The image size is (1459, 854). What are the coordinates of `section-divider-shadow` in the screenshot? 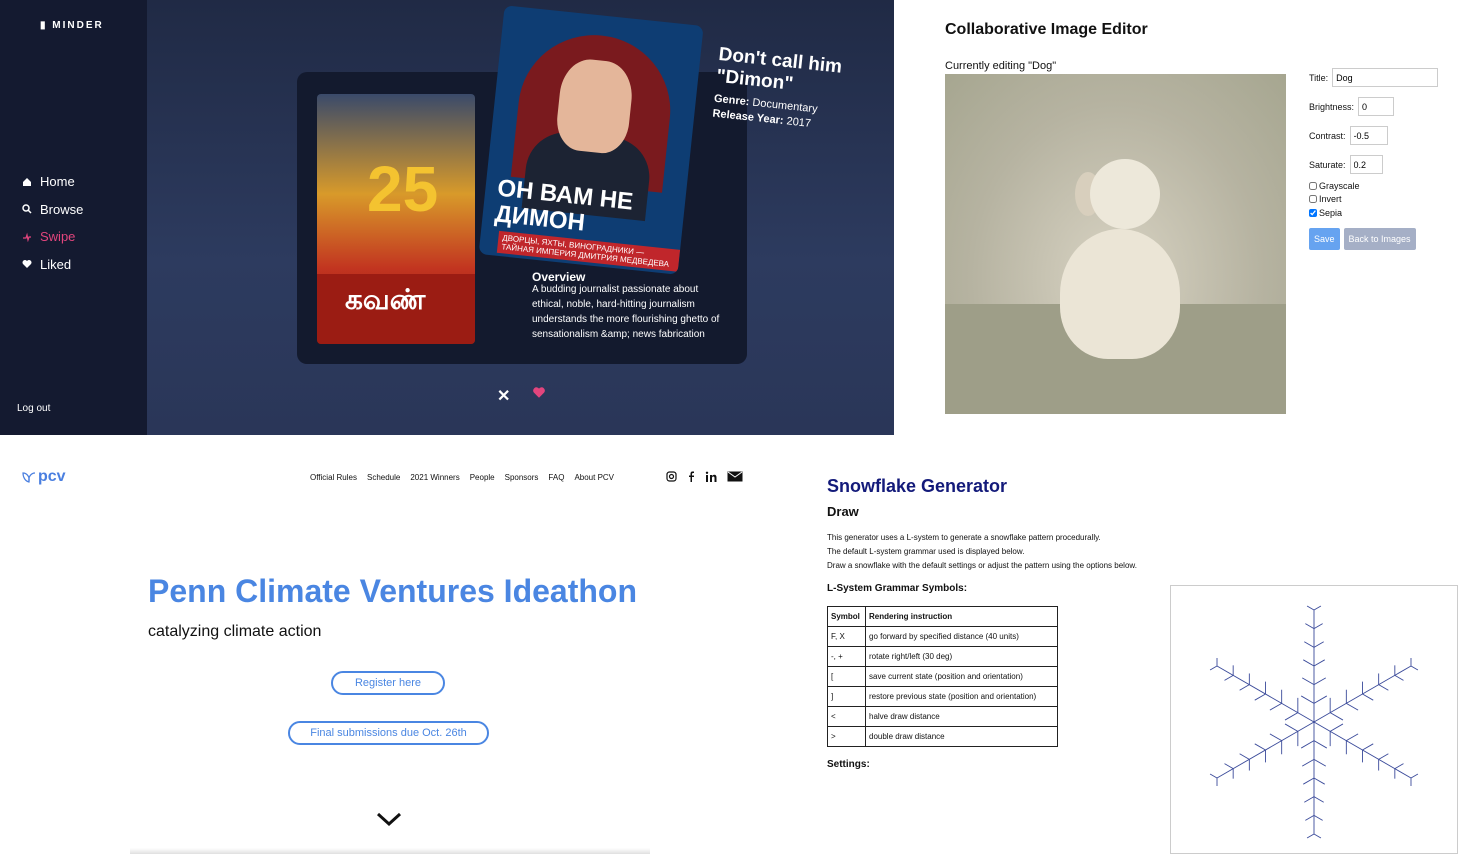 It's located at (390, 851).